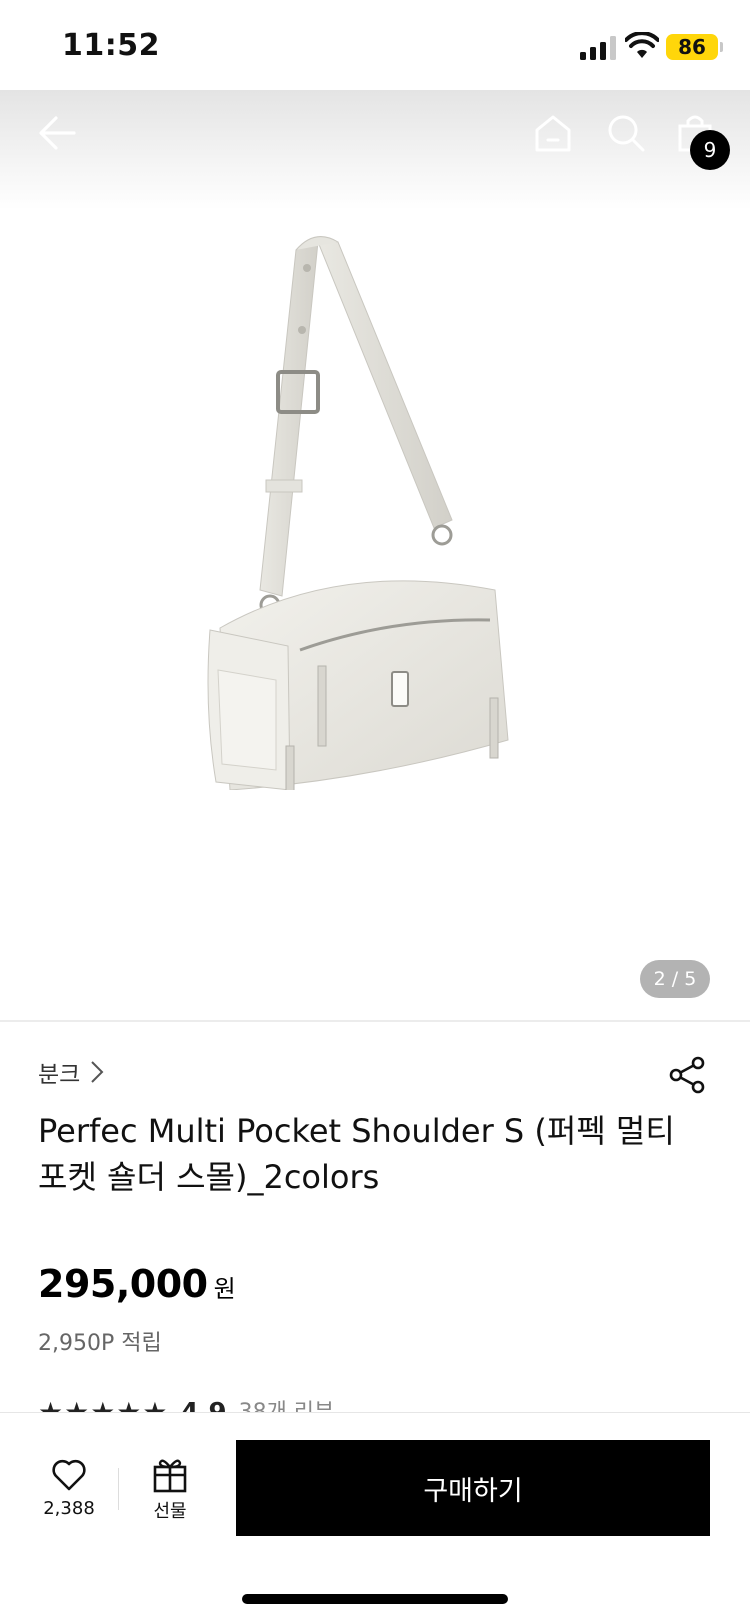  I want to click on top-navigation-bar, so click(375, 140).